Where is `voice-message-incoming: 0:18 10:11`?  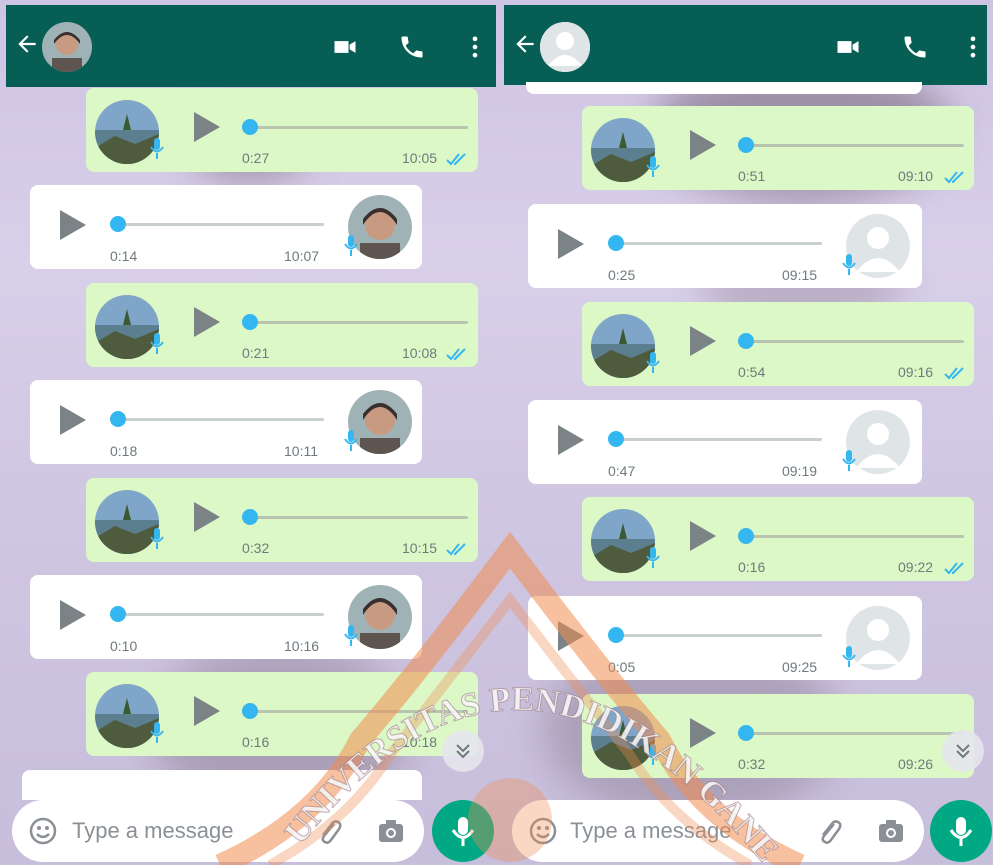
voice-message-incoming: 0:18 10:11 is located at coordinates (226, 422).